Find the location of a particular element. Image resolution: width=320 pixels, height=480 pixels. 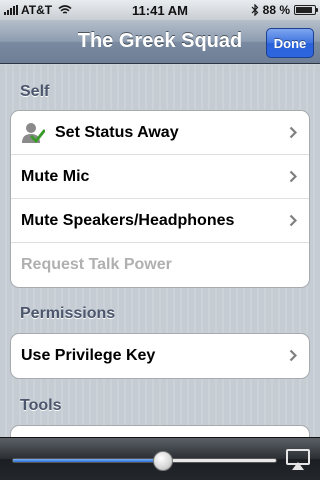

nav-bar: The Greek Squad Done is located at coordinates (160, 42).